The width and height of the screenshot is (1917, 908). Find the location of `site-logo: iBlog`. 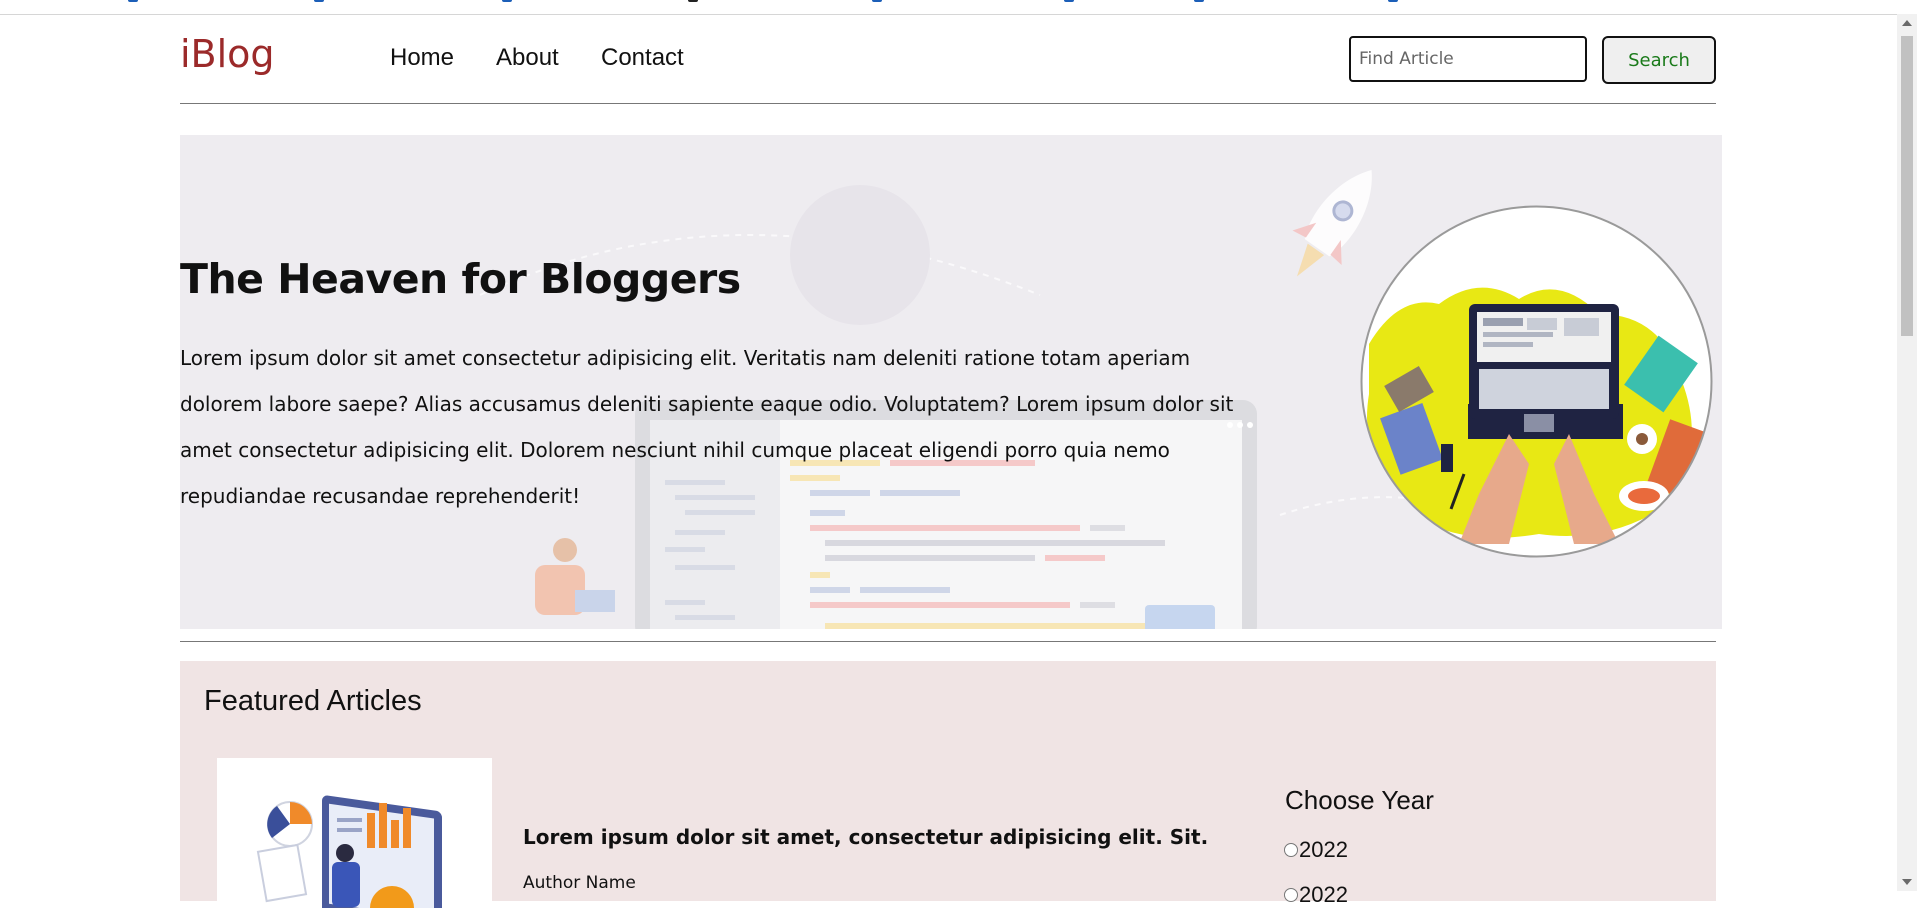

site-logo: iBlog is located at coordinates (227, 54).